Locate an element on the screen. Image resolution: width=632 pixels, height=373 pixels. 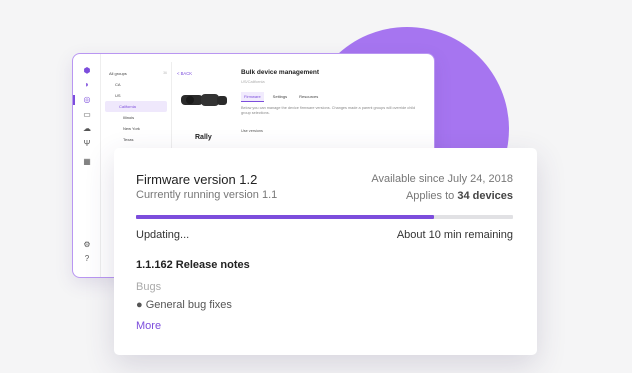
help-icon: ? is located at coordinates (87, 259).